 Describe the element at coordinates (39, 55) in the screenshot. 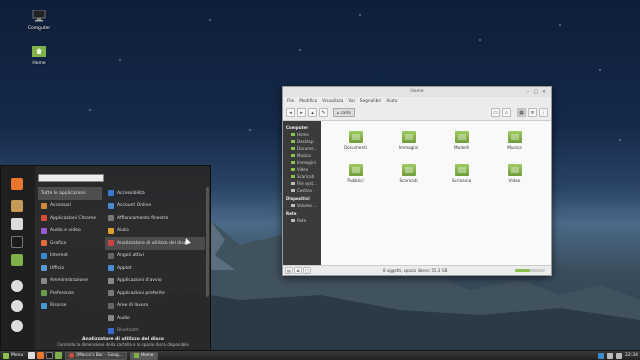

I see `desktop-icon-home: Home` at that location.